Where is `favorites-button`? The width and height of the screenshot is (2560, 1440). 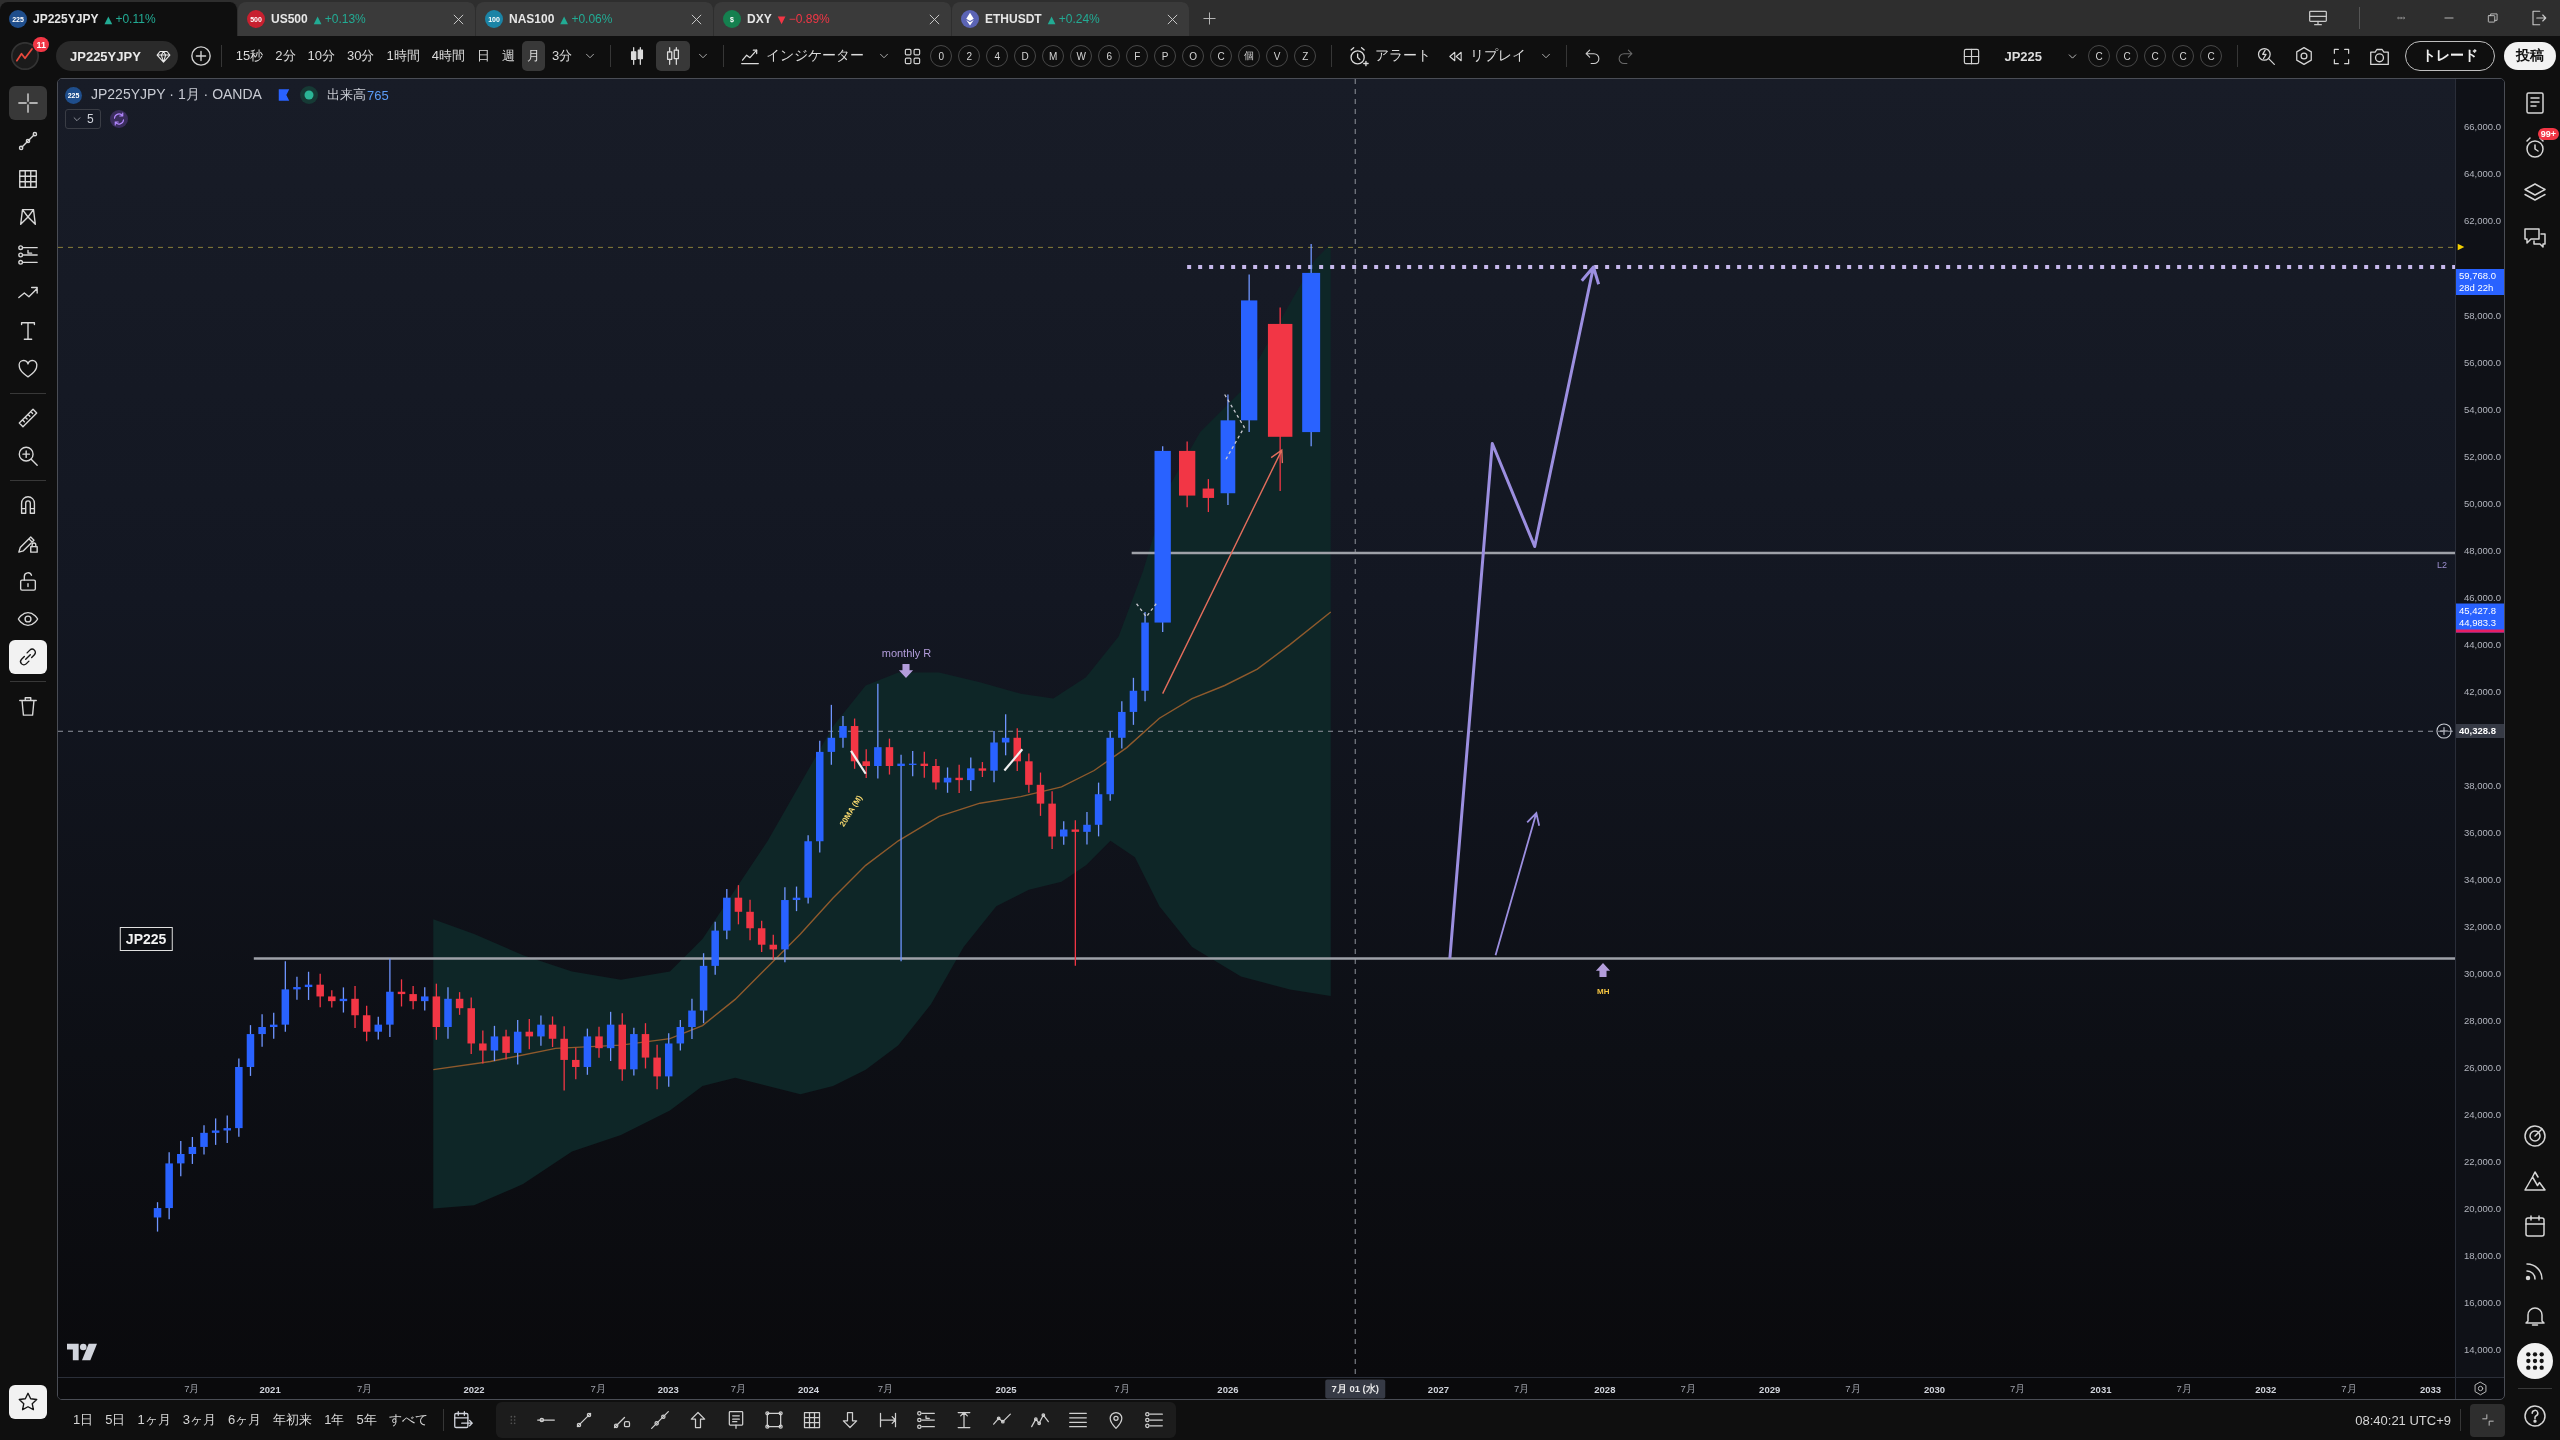
favorites-button is located at coordinates (27, 1402).